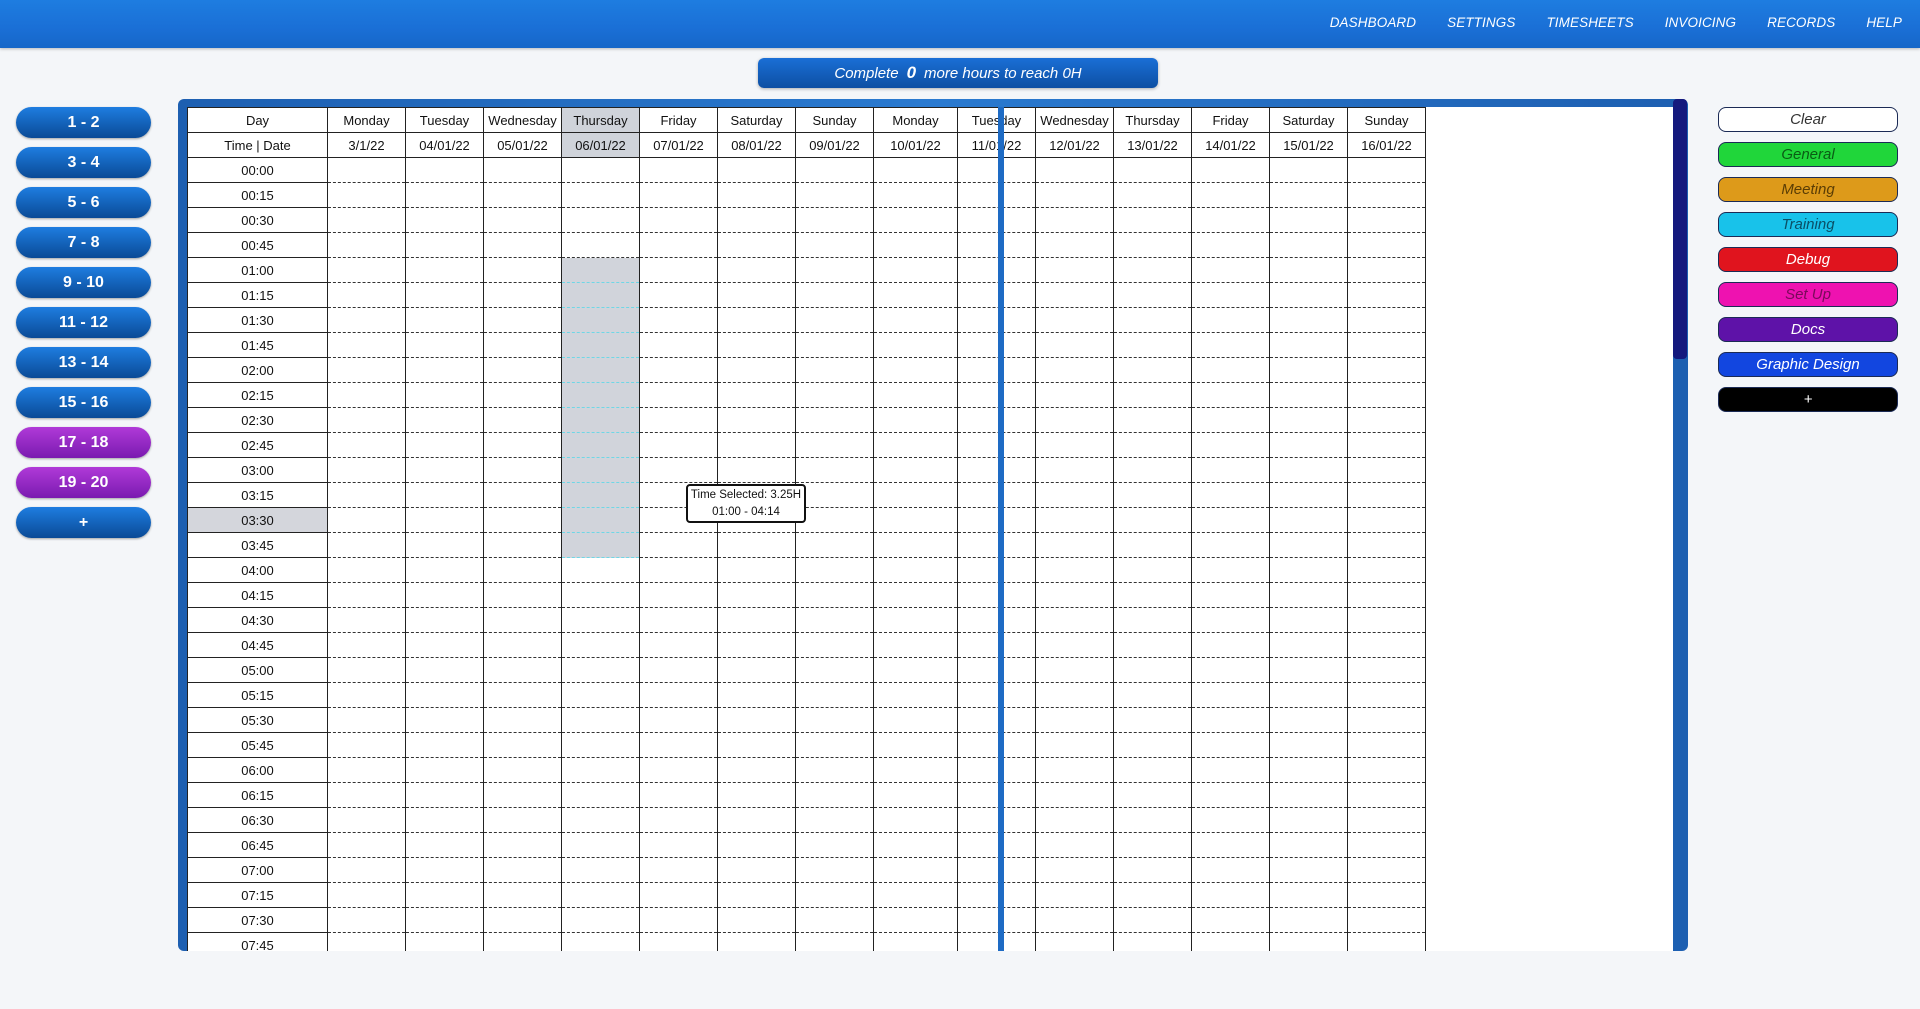 The height and width of the screenshot is (1009, 1920). What do you see at coordinates (83, 322) in the screenshot?
I see `week-range-button: 11 - 12` at bounding box center [83, 322].